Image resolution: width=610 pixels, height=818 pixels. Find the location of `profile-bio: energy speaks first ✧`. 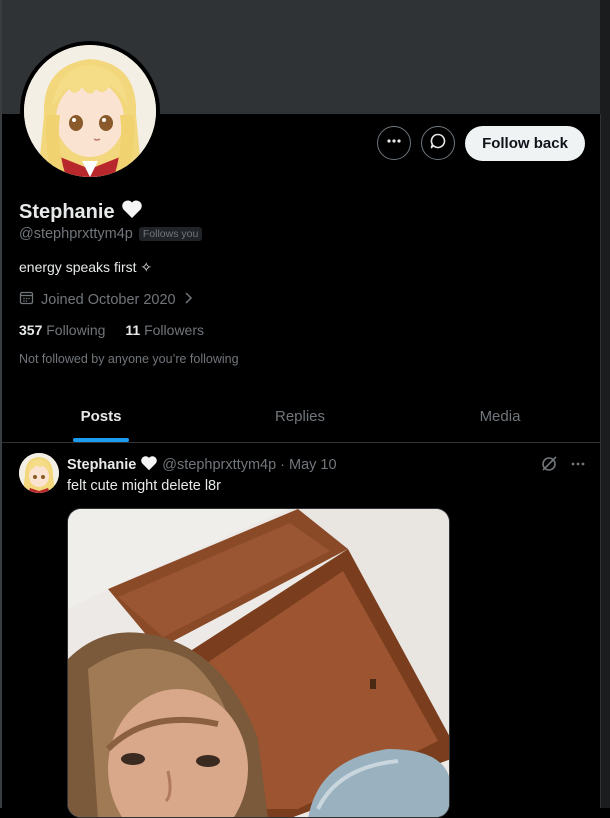

profile-bio: energy speaks first ✧ is located at coordinates (86, 267).